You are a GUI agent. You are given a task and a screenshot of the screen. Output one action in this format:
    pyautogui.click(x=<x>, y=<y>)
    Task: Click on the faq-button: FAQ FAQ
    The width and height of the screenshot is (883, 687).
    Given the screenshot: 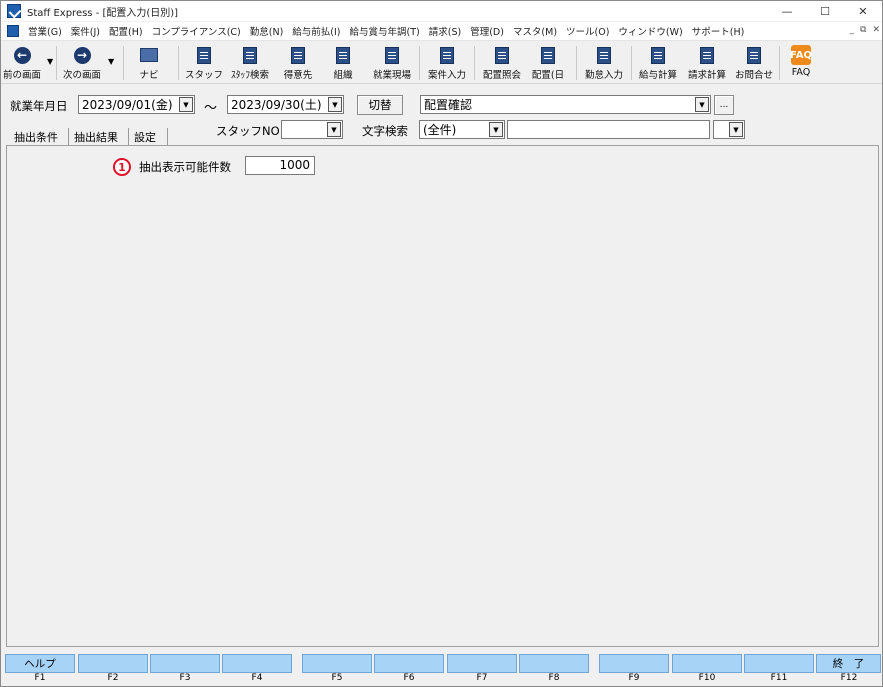 What is the action you would take?
    pyautogui.click(x=801, y=63)
    